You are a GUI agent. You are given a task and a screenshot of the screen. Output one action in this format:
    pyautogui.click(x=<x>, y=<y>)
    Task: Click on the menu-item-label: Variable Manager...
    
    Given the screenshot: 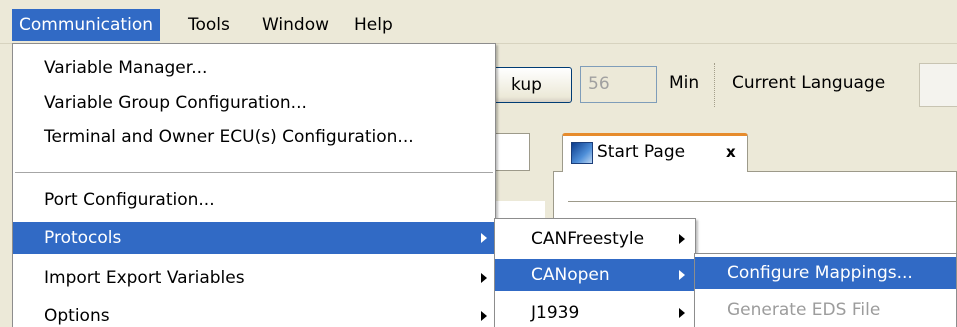 What is the action you would take?
    pyautogui.click(x=126, y=68)
    